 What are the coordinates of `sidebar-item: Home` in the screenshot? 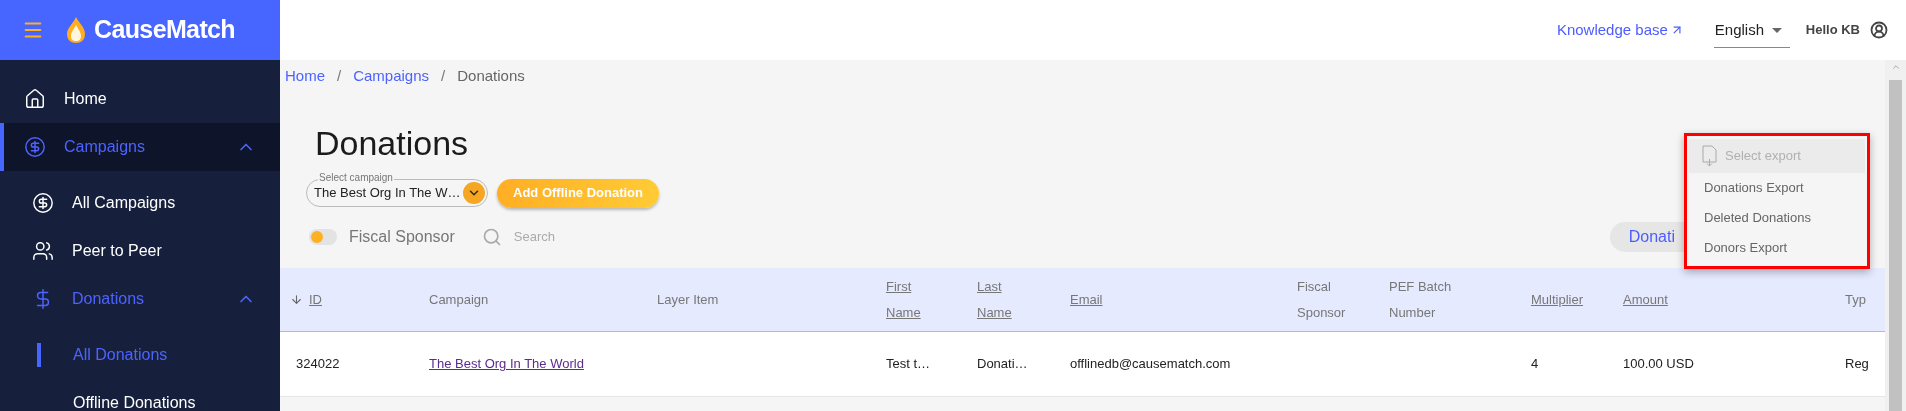 It's located at (140, 99).